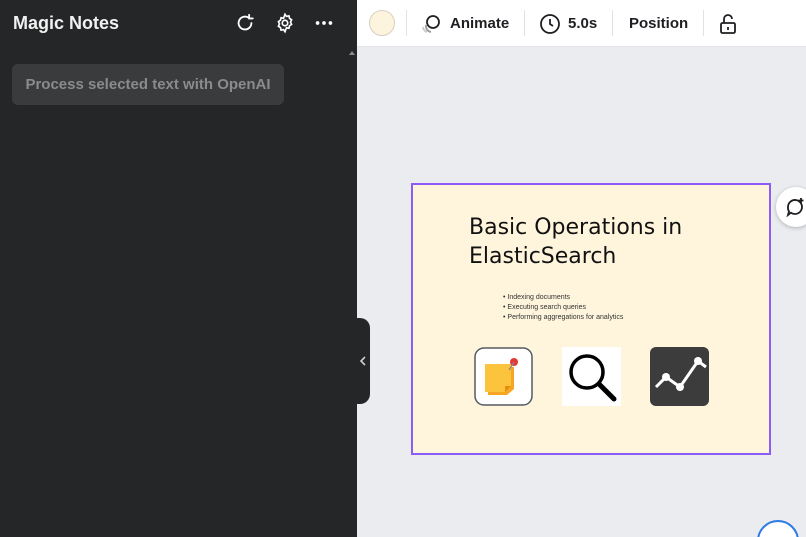 The image size is (806, 537). I want to click on animate-button: Animate, so click(464, 23).